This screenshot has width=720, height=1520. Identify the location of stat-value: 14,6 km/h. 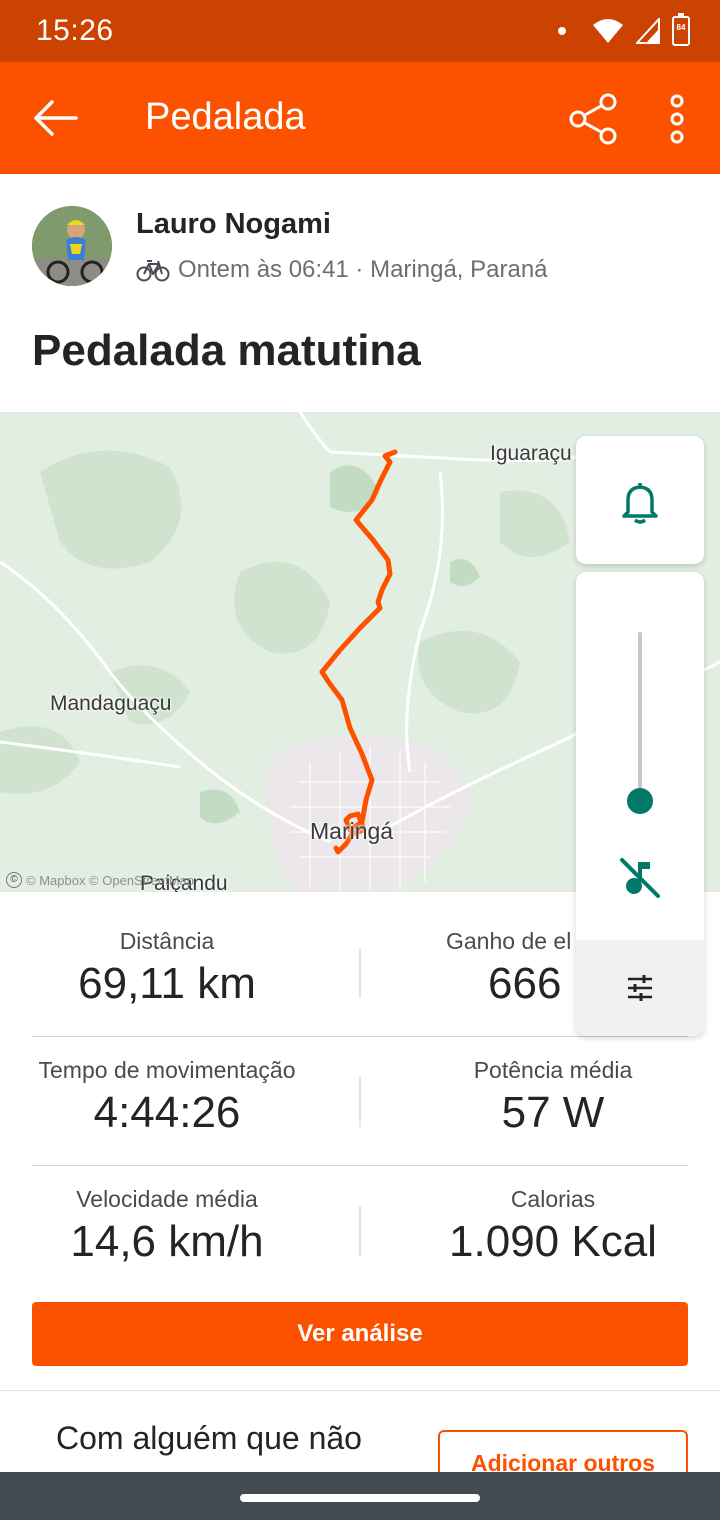
(167, 1241).